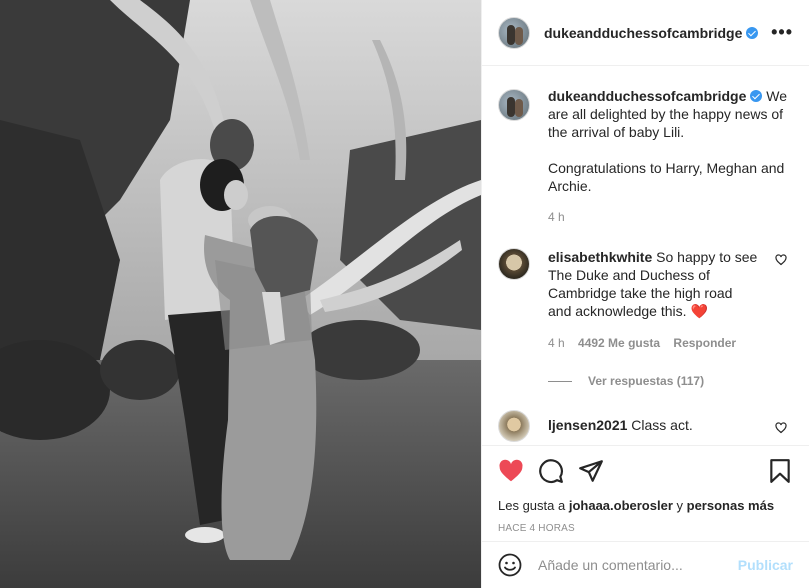 This screenshot has height=588, width=809. Describe the element at coordinates (551, 471) in the screenshot. I see `comment-icon` at that location.